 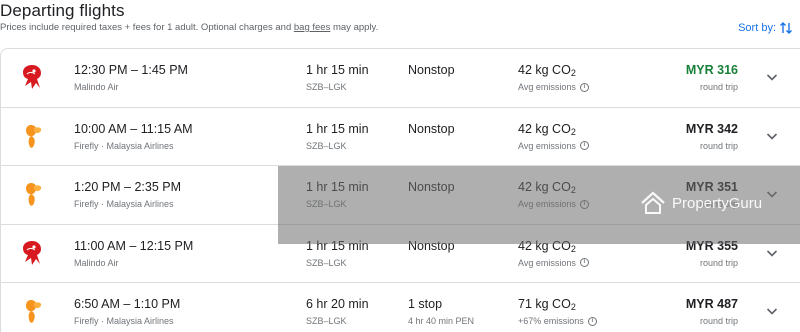 I want to click on sort-by-button: Sort by:, so click(x=765, y=28).